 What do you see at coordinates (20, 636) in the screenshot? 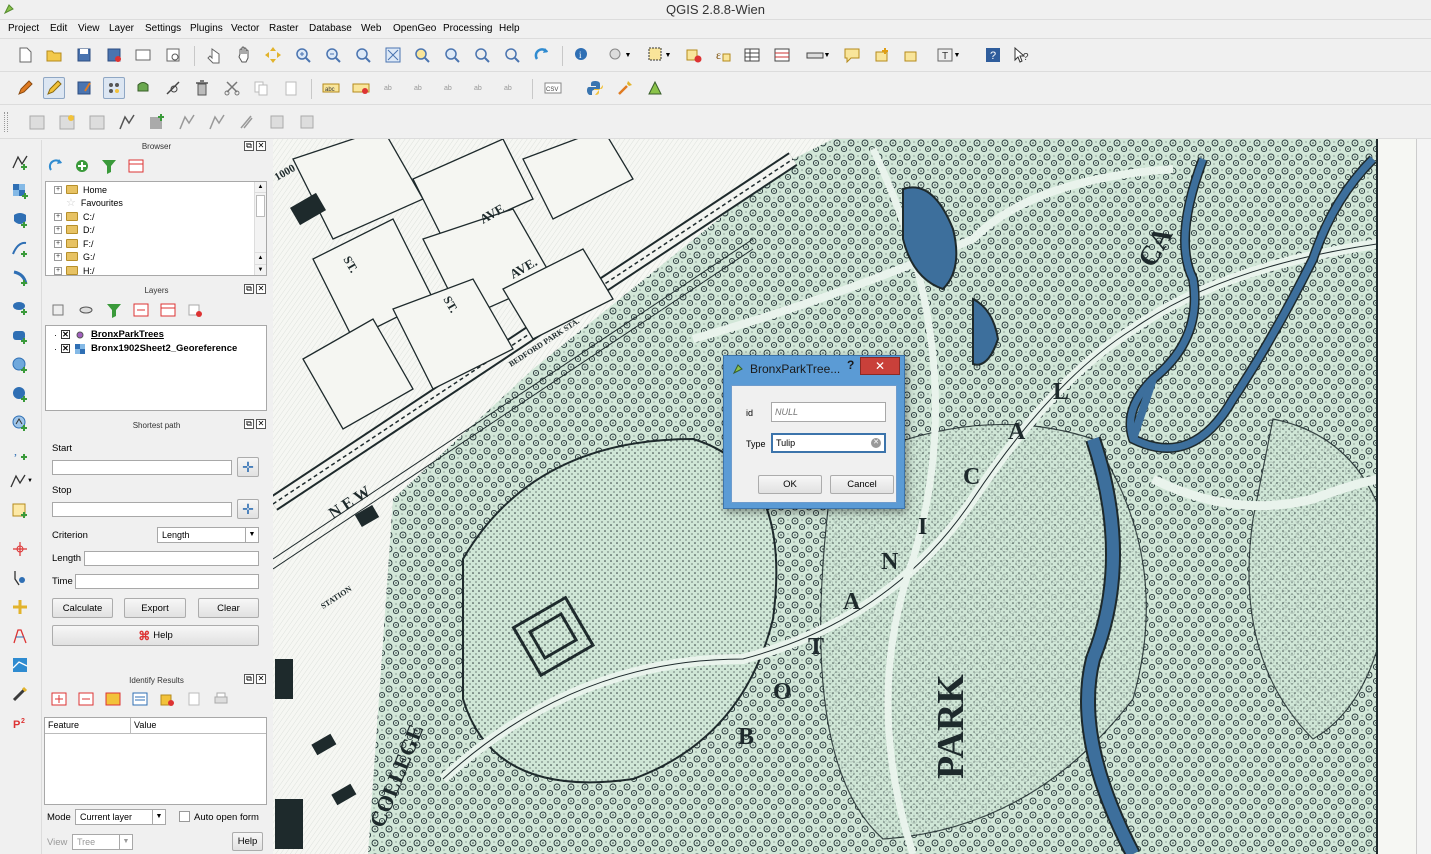
I see `road-graph-icon` at bounding box center [20, 636].